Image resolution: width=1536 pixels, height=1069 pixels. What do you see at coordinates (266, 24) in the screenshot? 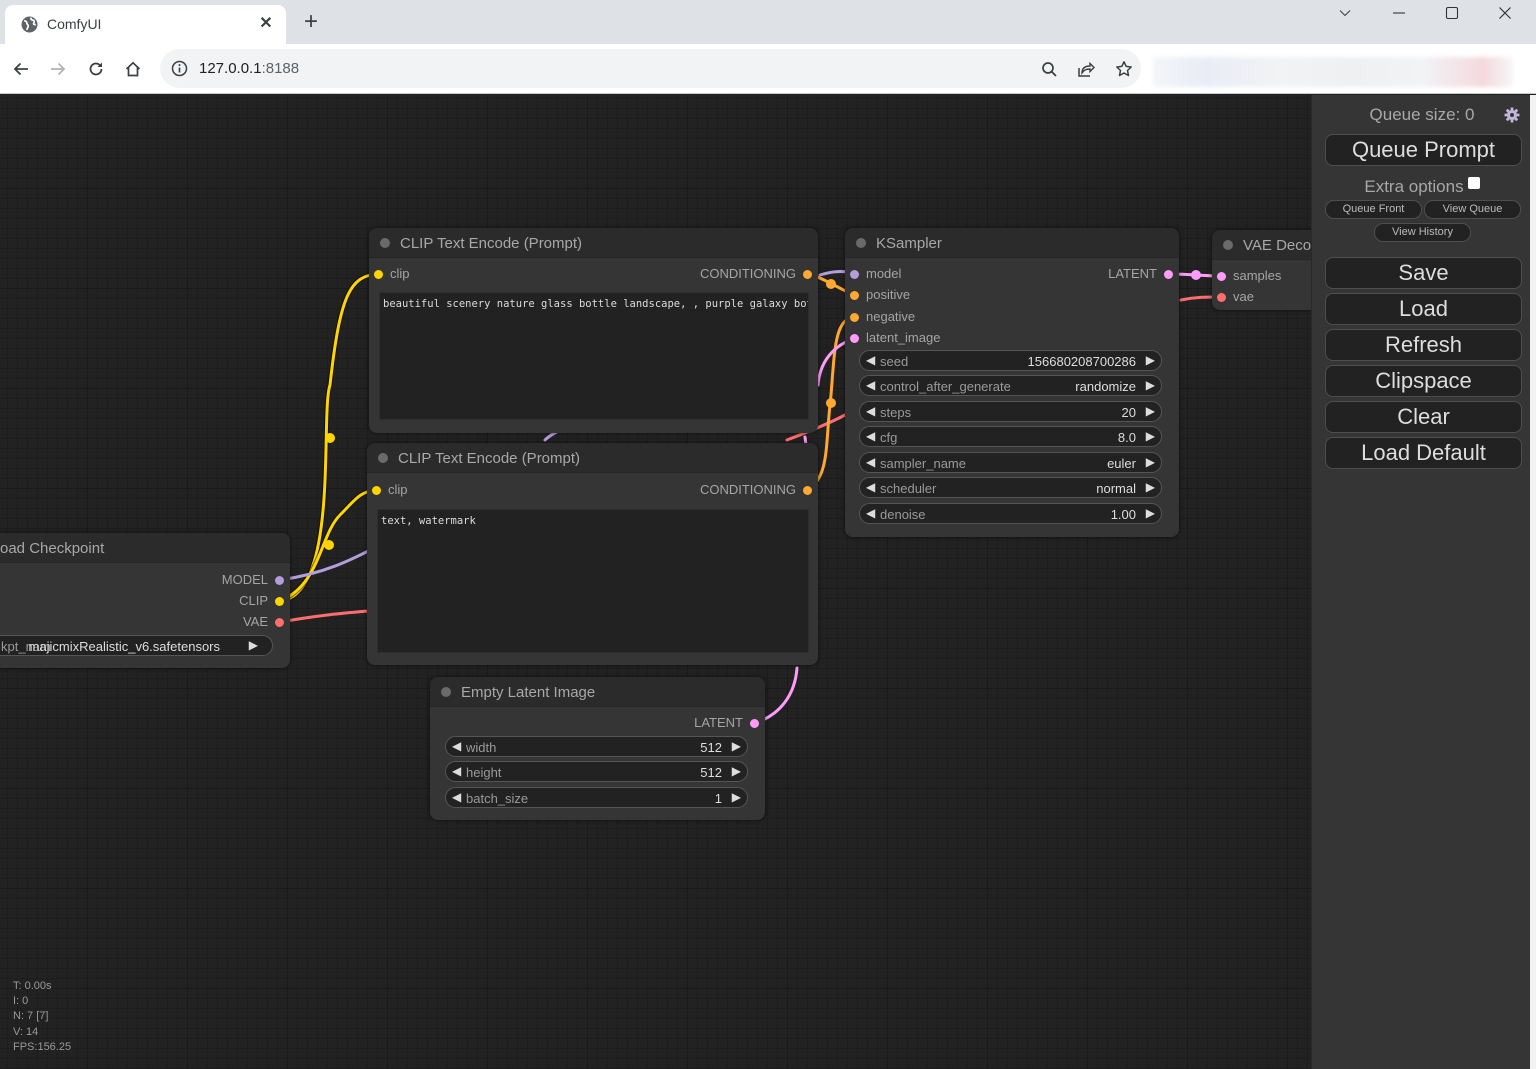
I see `close-icon: ✕` at bounding box center [266, 24].